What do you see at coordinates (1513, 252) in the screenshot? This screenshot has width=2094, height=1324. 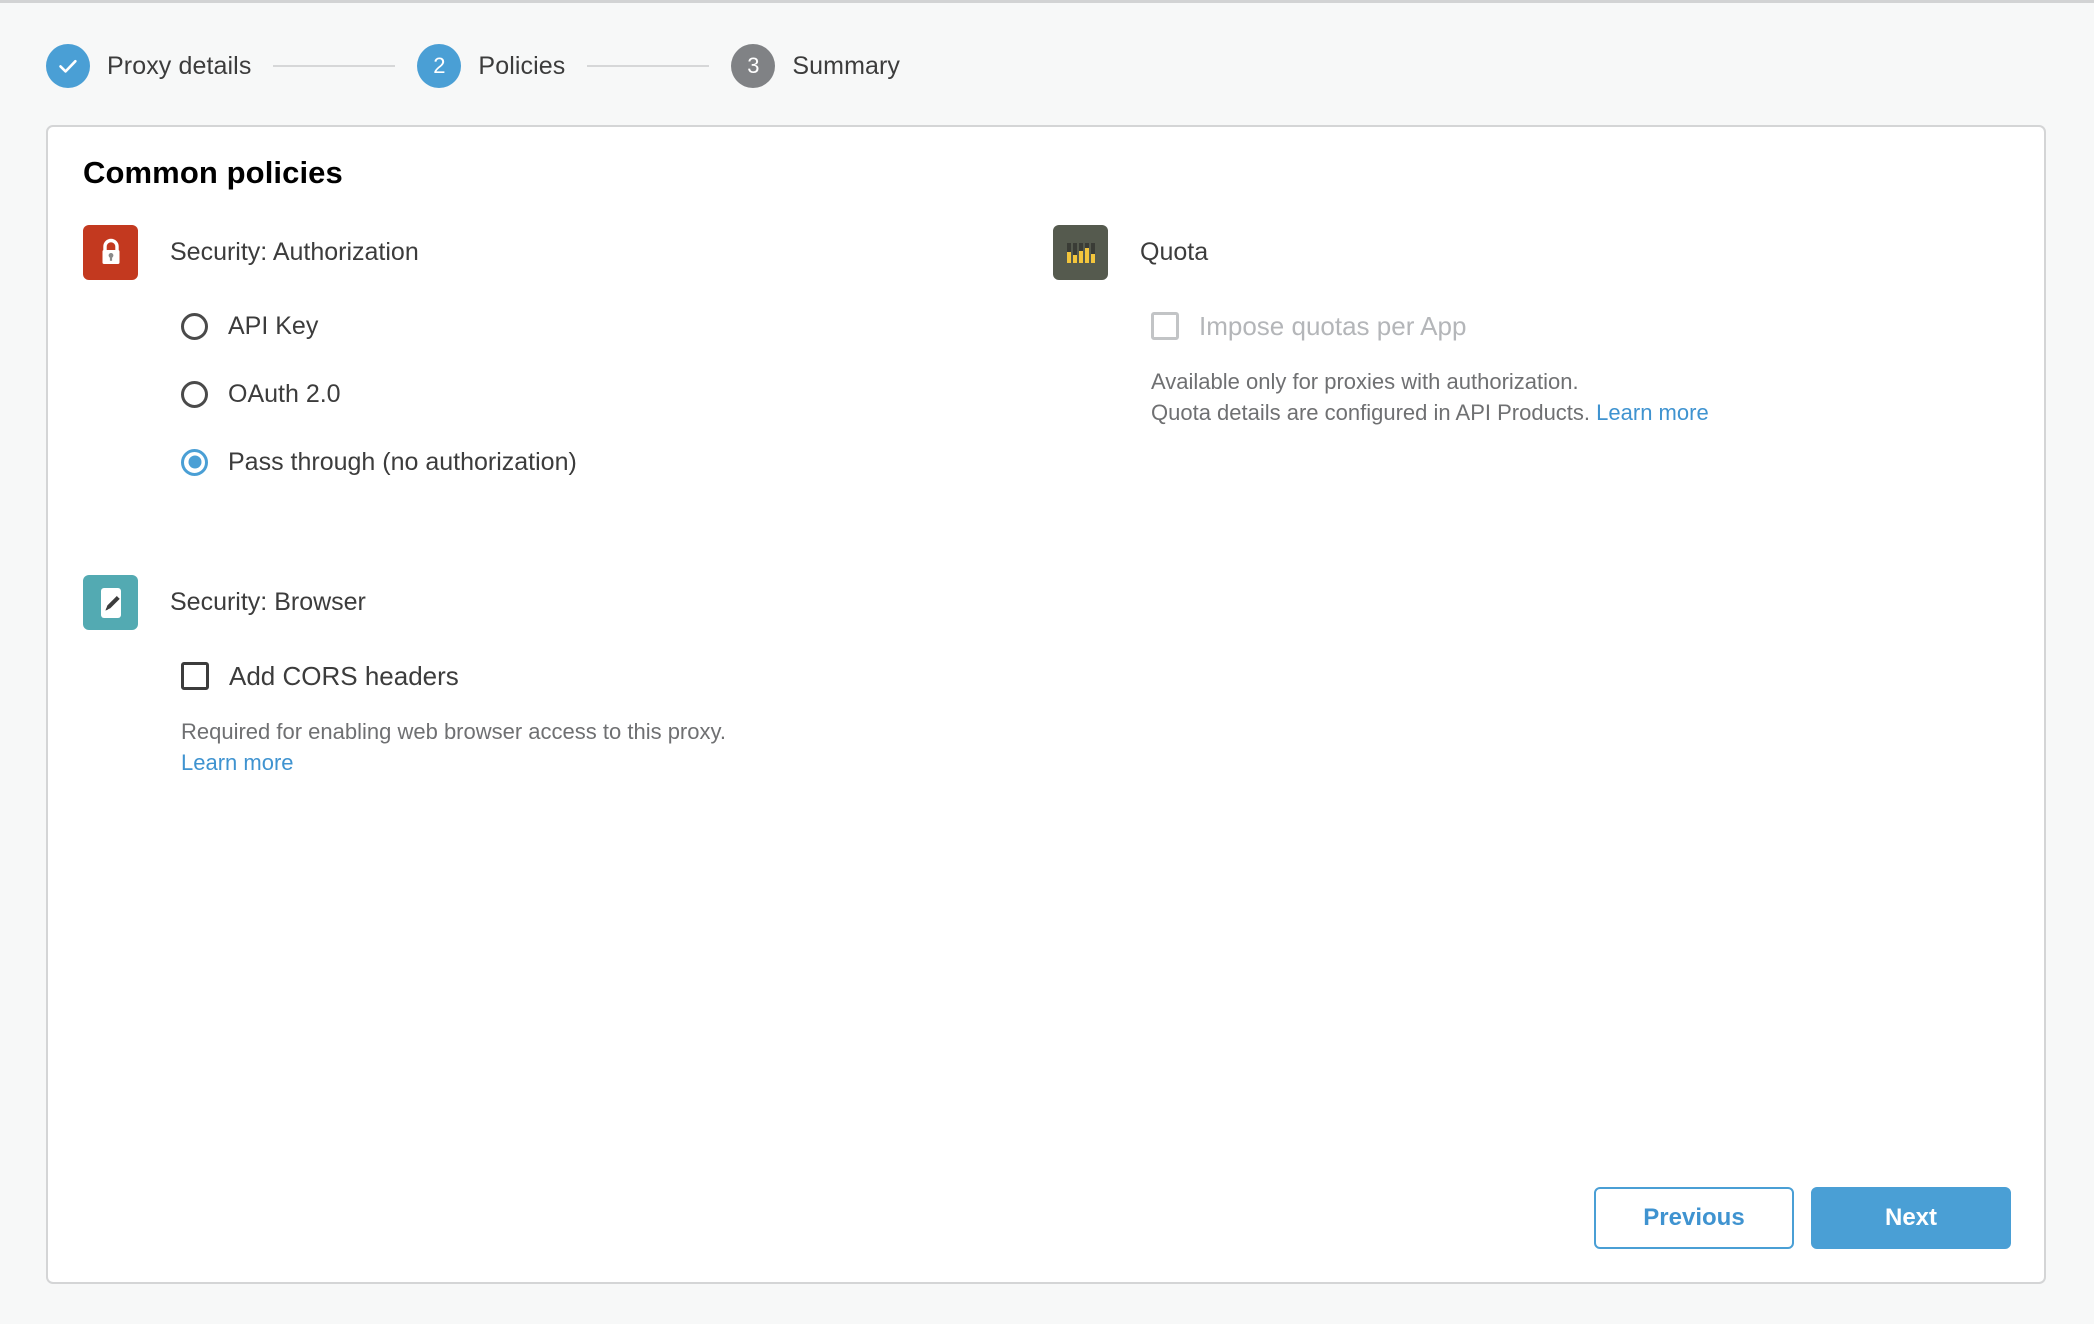 I see `policy-header: Quota` at bounding box center [1513, 252].